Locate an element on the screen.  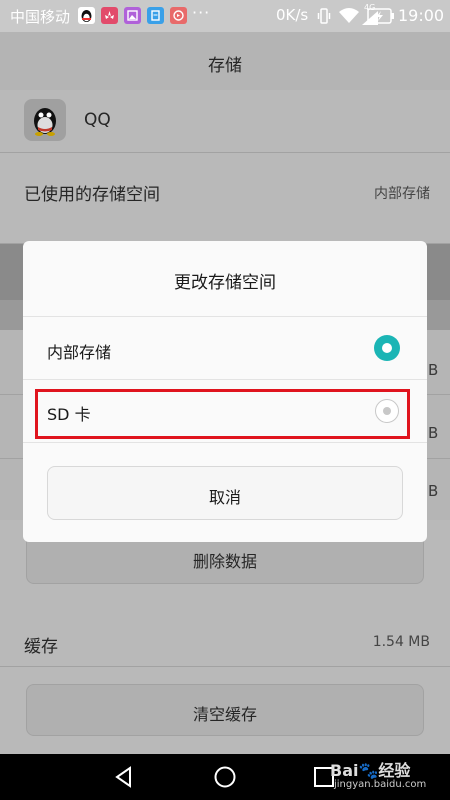
status-bar: 中国移动 ··· 0K/s 4G 19:00 is located at coordinates (225, 16).